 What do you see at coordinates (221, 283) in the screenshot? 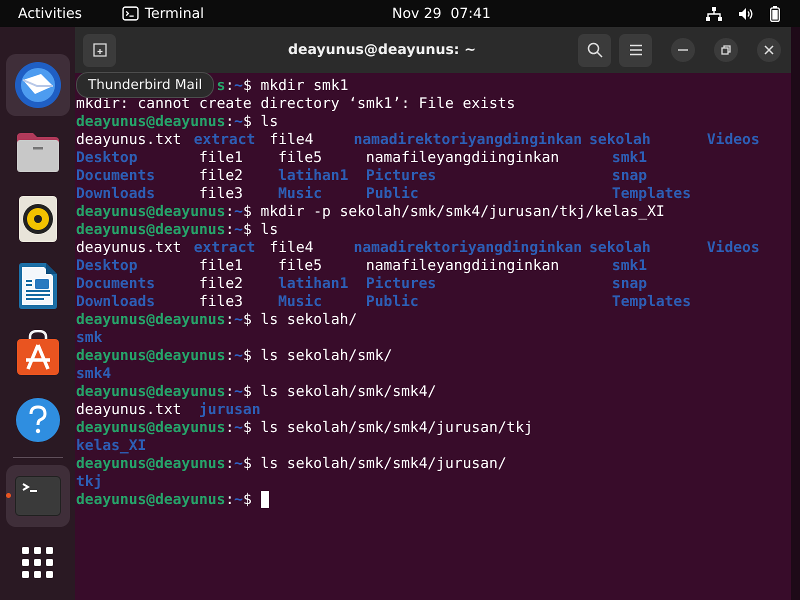
I see `file-name: file2` at bounding box center [221, 283].